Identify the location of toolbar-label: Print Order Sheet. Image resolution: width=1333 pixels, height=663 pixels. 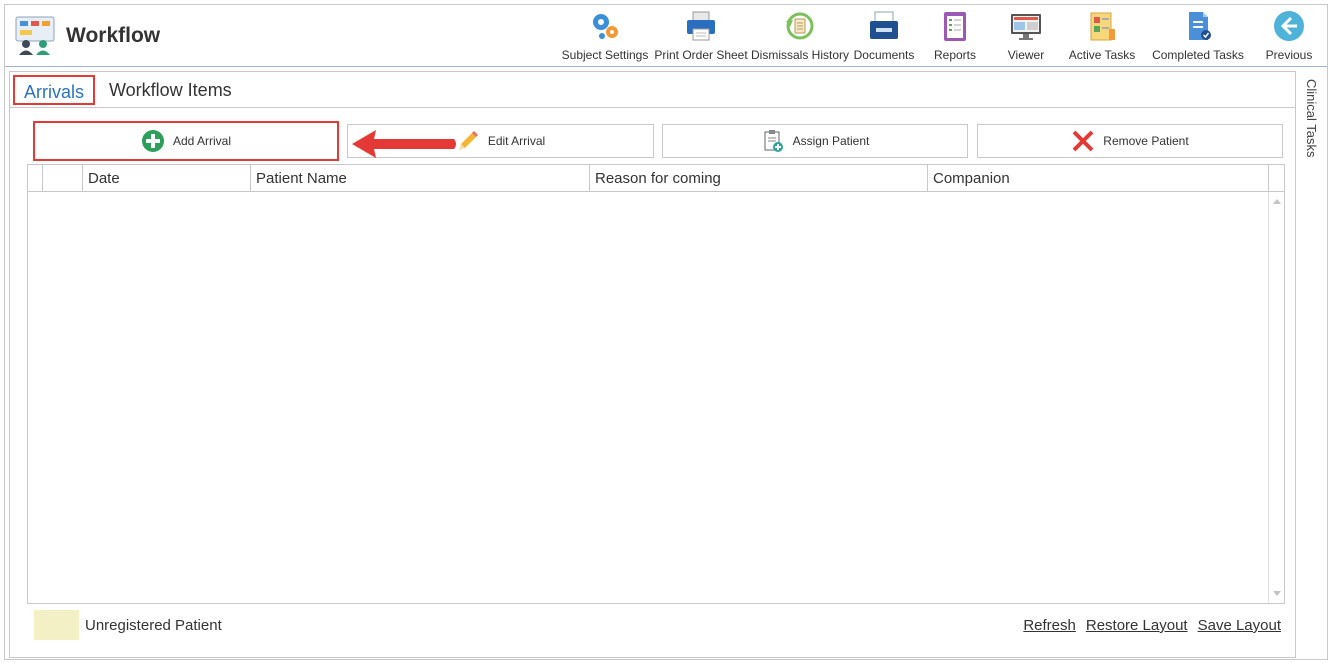
(701, 55).